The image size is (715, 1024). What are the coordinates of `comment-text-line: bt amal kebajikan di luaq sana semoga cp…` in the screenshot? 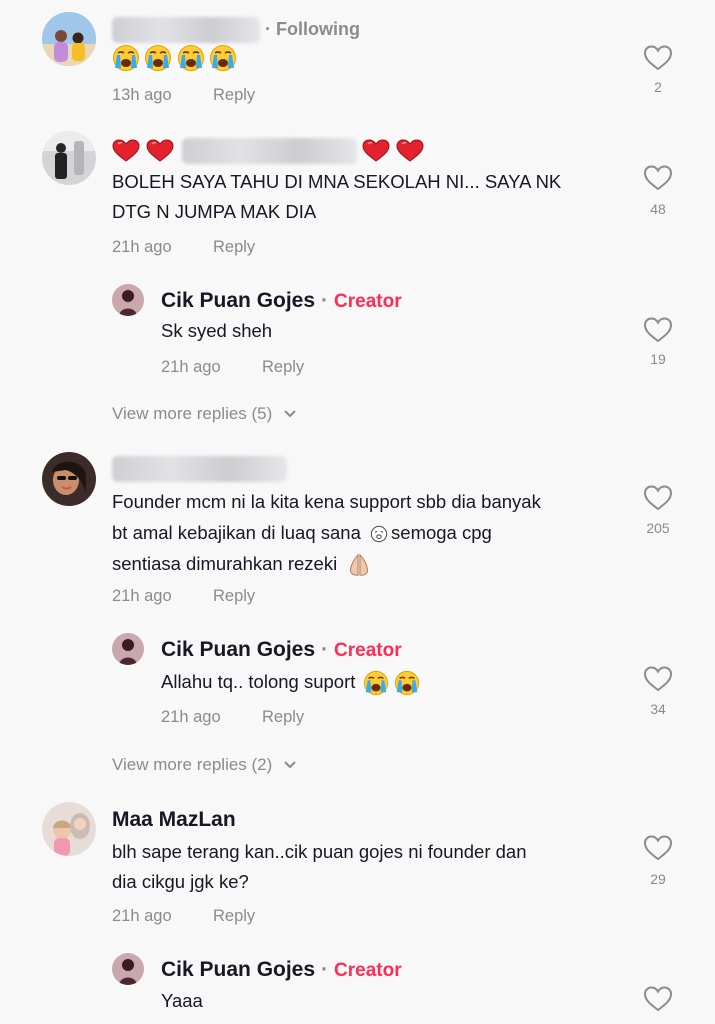 It's located at (302, 532).